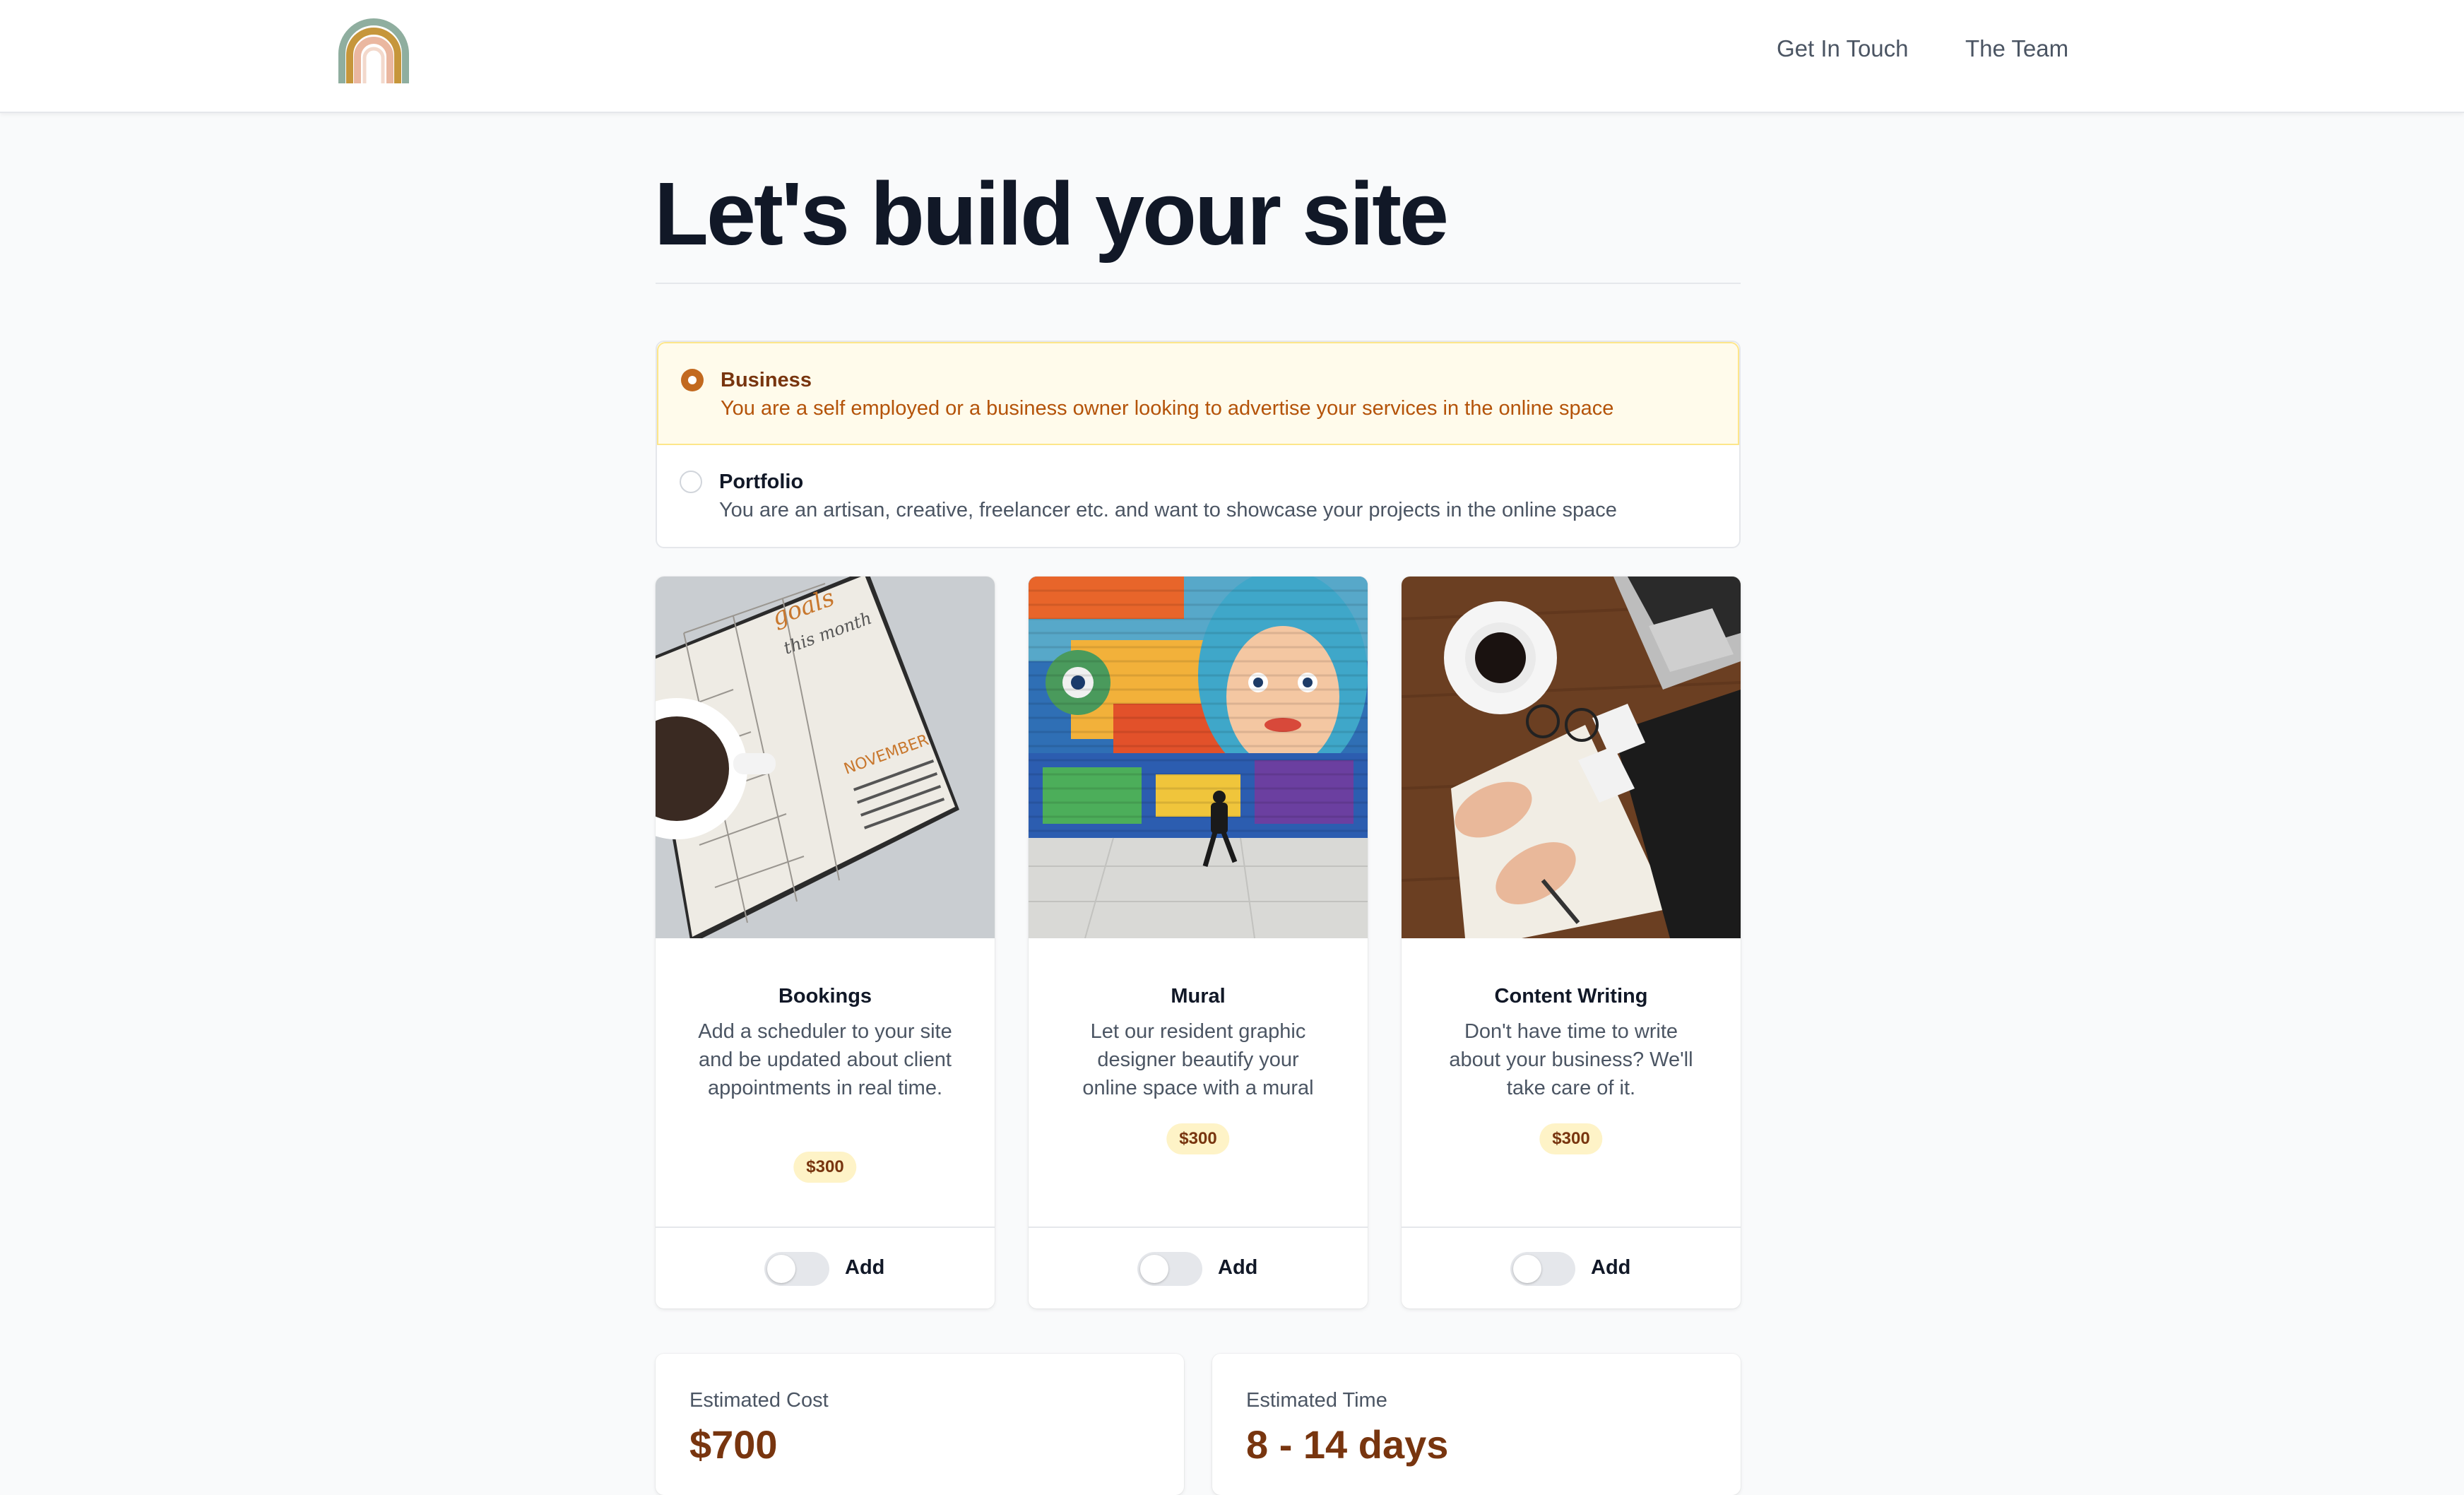  Describe the element at coordinates (1571, 757) in the screenshot. I see `desk-writing-image` at that location.